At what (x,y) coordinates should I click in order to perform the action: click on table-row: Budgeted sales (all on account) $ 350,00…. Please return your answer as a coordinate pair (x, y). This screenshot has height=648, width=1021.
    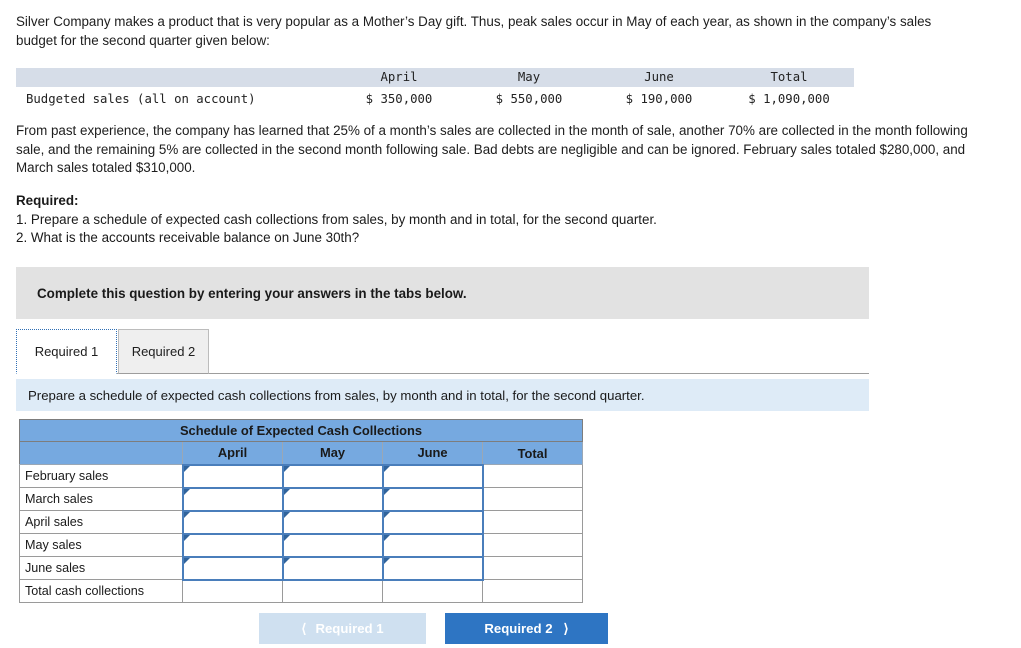
    Looking at the image, I should click on (435, 98).